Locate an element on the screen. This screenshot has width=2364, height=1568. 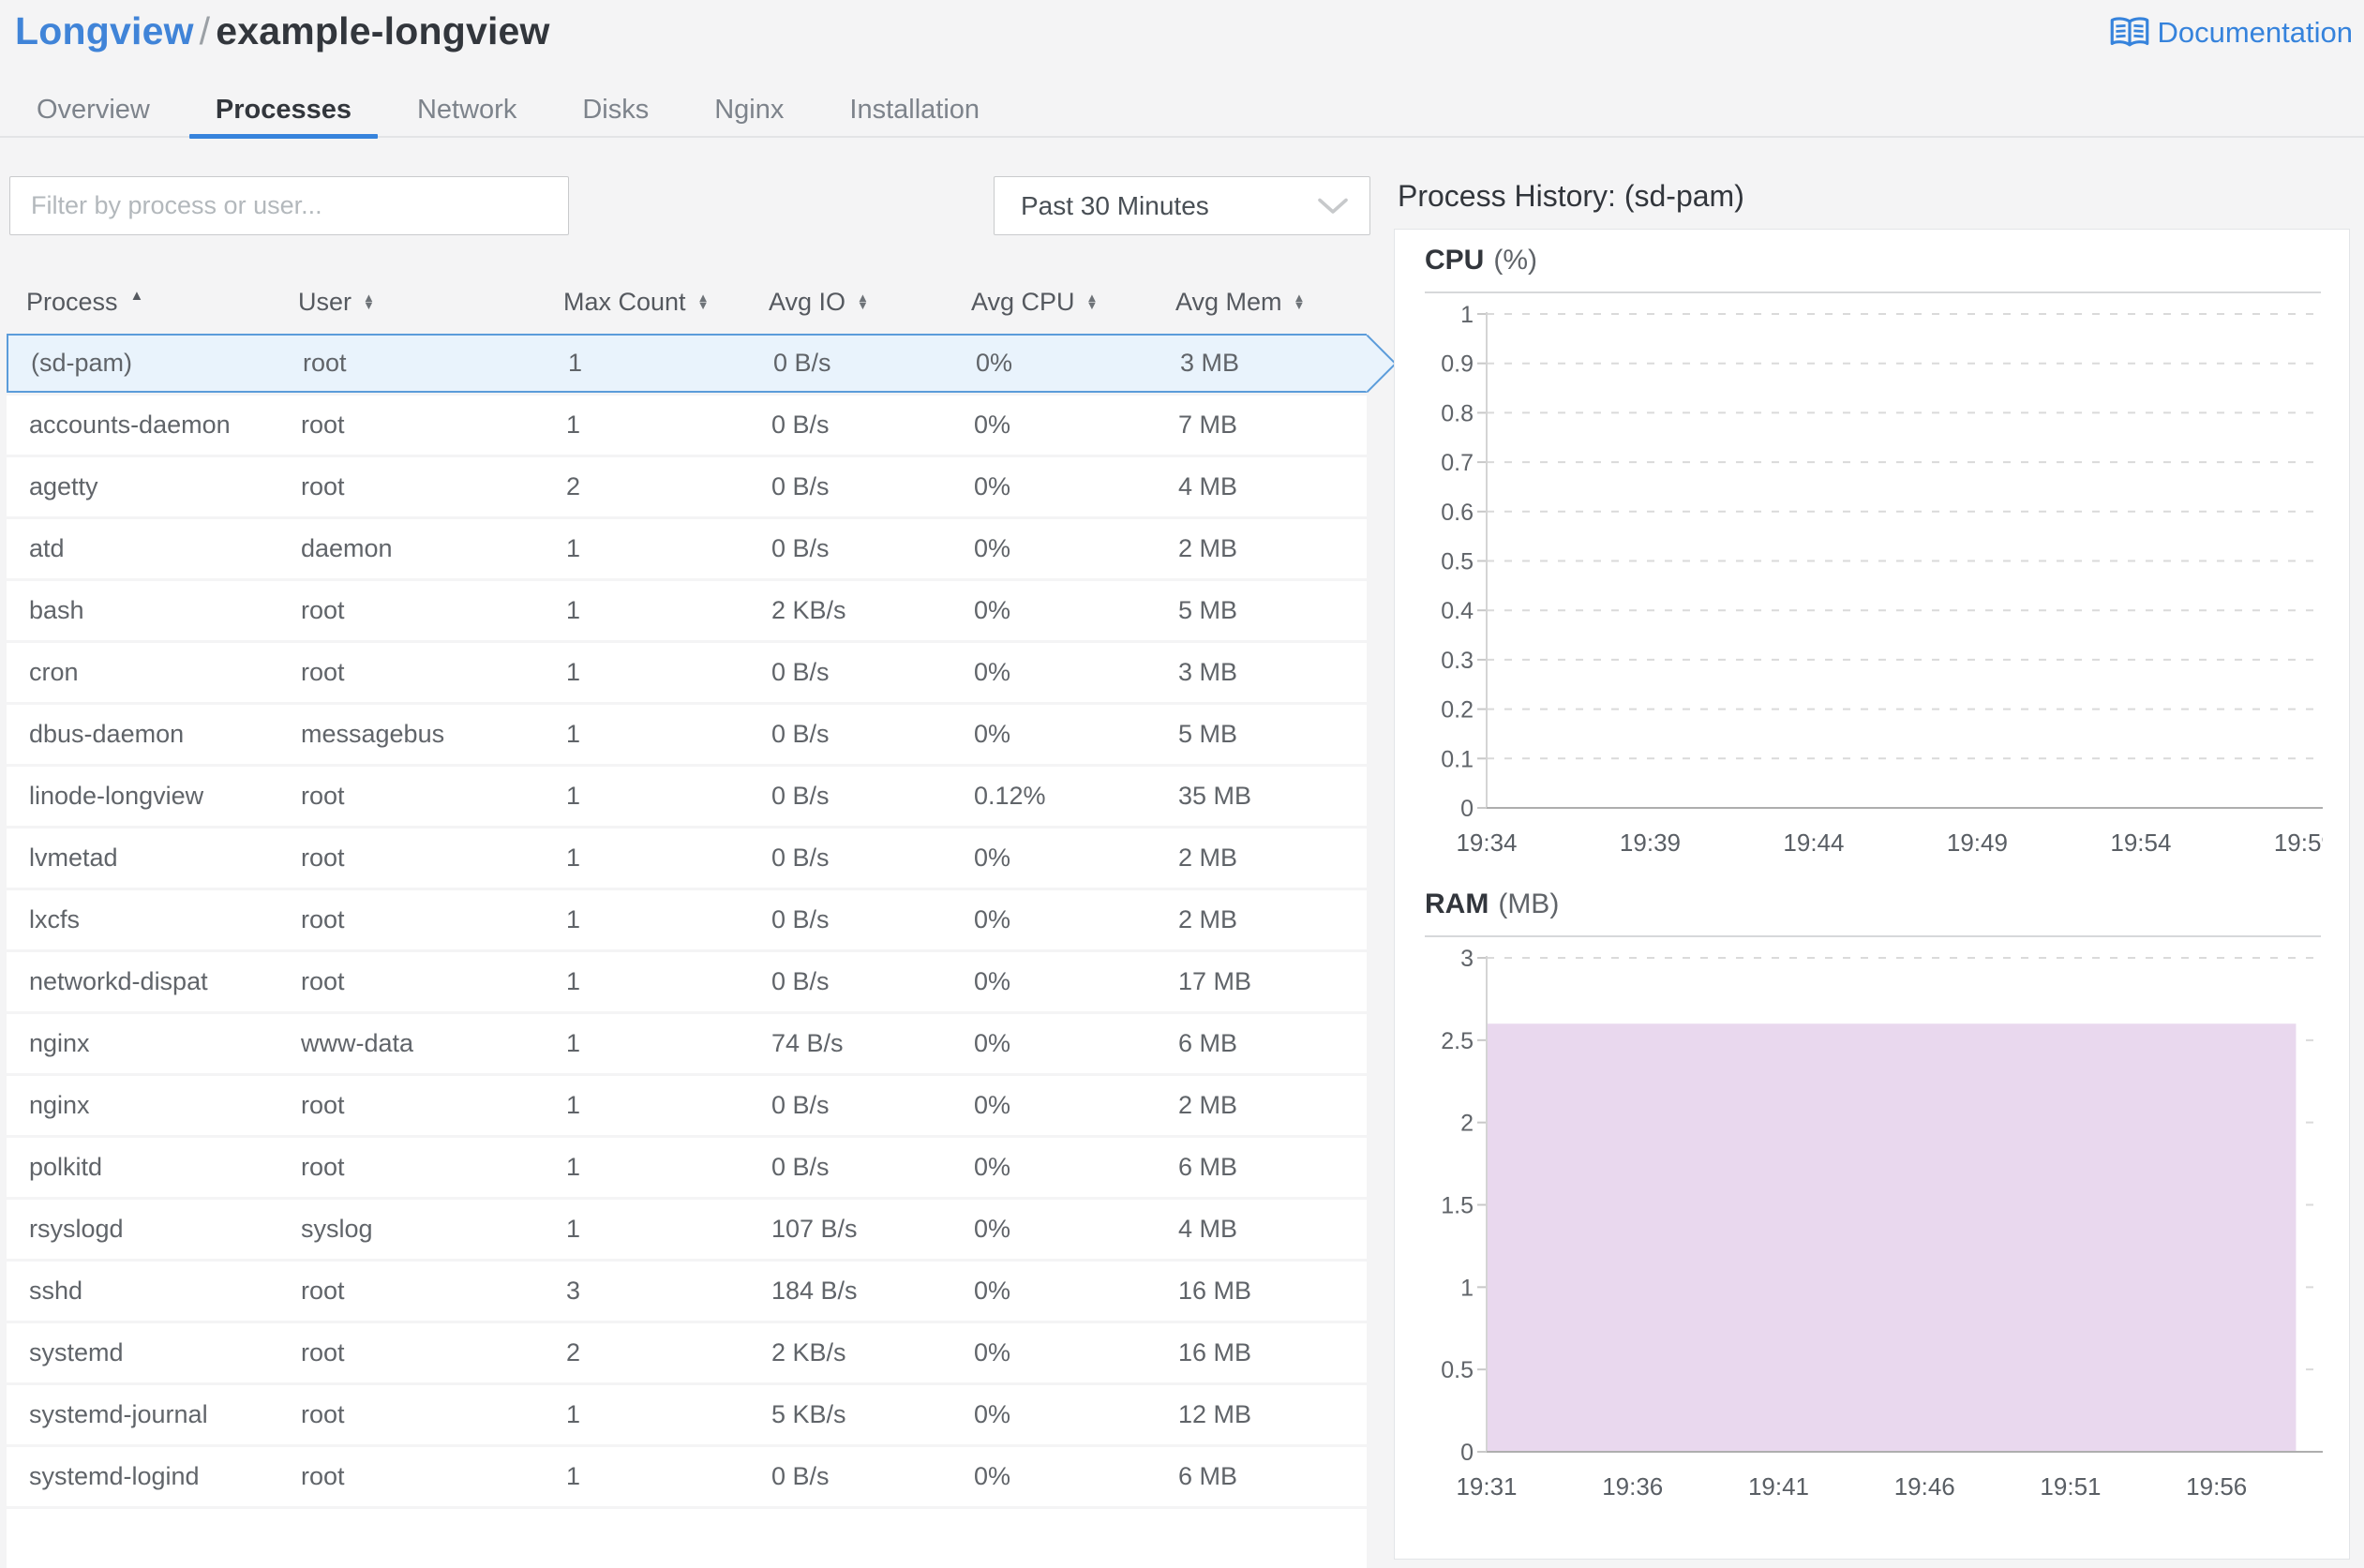
tab-label: Installation is located at coordinates (914, 110).